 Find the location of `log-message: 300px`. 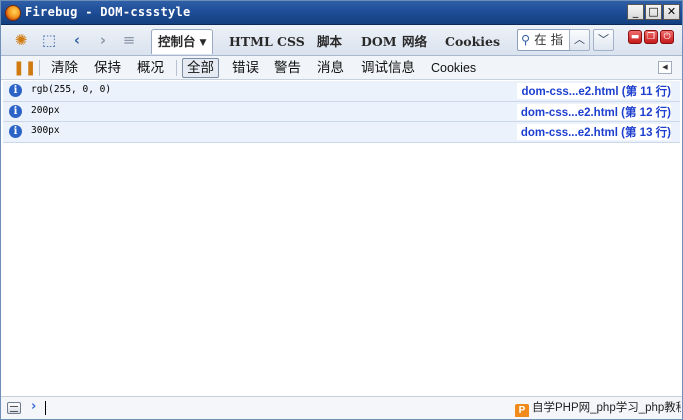

log-message: 300px is located at coordinates (45, 130).